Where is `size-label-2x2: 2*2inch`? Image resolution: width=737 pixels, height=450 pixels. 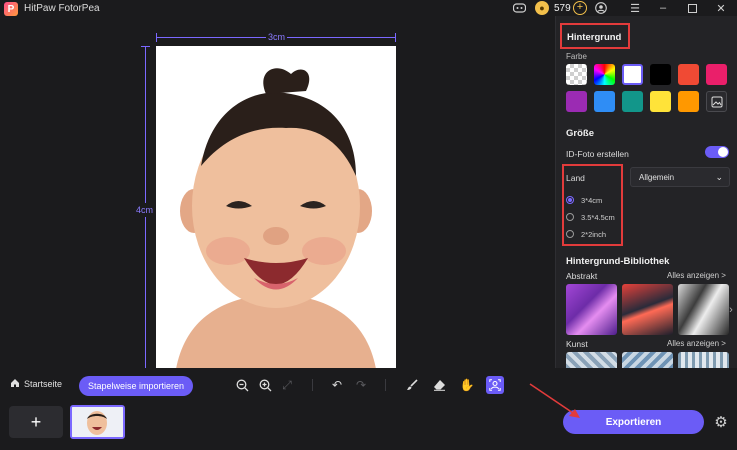
size-label-2x2: 2*2inch is located at coordinates (594, 234).